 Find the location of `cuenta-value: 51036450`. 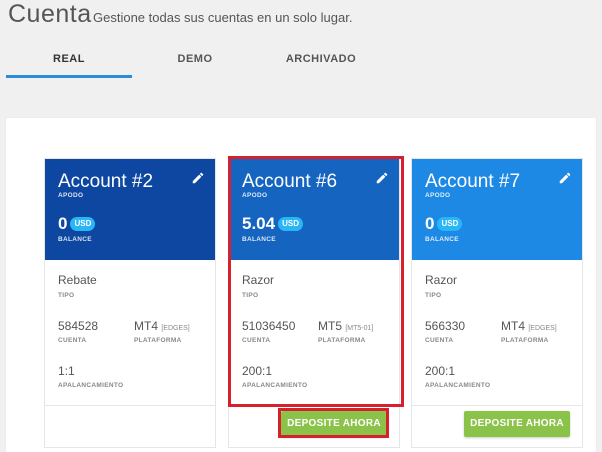

cuenta-value: 51036450 is located at coordinates (269, 326).